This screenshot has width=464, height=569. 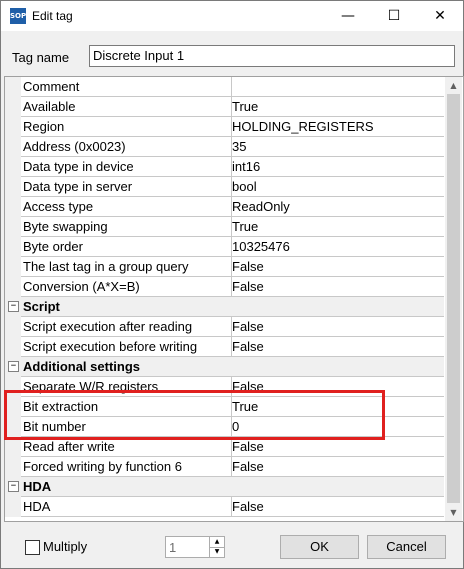 I want to click on cancel-button: Cancel, so click(x=406, y=547).